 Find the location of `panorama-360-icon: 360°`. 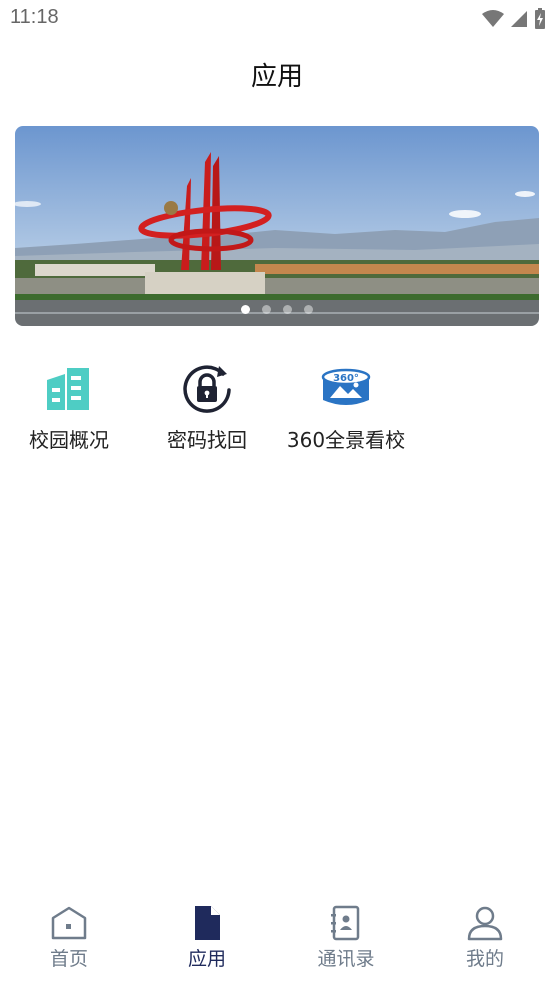

panorama-360-icon: 360° is located at coordinates (346, 386).